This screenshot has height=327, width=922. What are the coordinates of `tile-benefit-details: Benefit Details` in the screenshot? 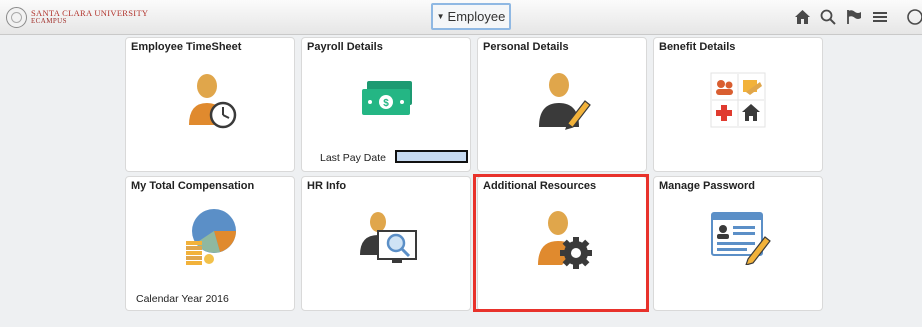 It's located at (738, 104).